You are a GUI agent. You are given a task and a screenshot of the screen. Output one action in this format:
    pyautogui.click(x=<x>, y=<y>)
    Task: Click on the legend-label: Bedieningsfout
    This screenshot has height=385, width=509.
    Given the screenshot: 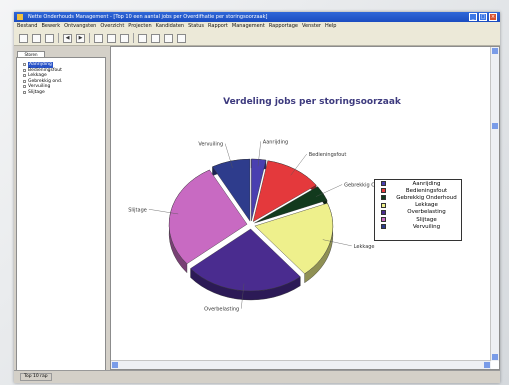 What is the action you would take?
    pyautogui.click(x=426, y=190)
    